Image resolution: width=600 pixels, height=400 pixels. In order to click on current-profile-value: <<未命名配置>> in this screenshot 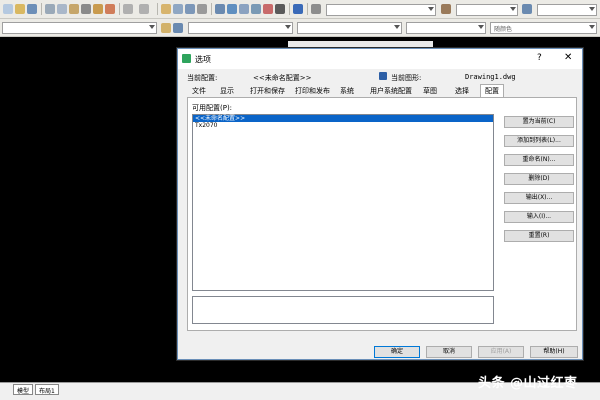, I will do `click(282, 78)`.